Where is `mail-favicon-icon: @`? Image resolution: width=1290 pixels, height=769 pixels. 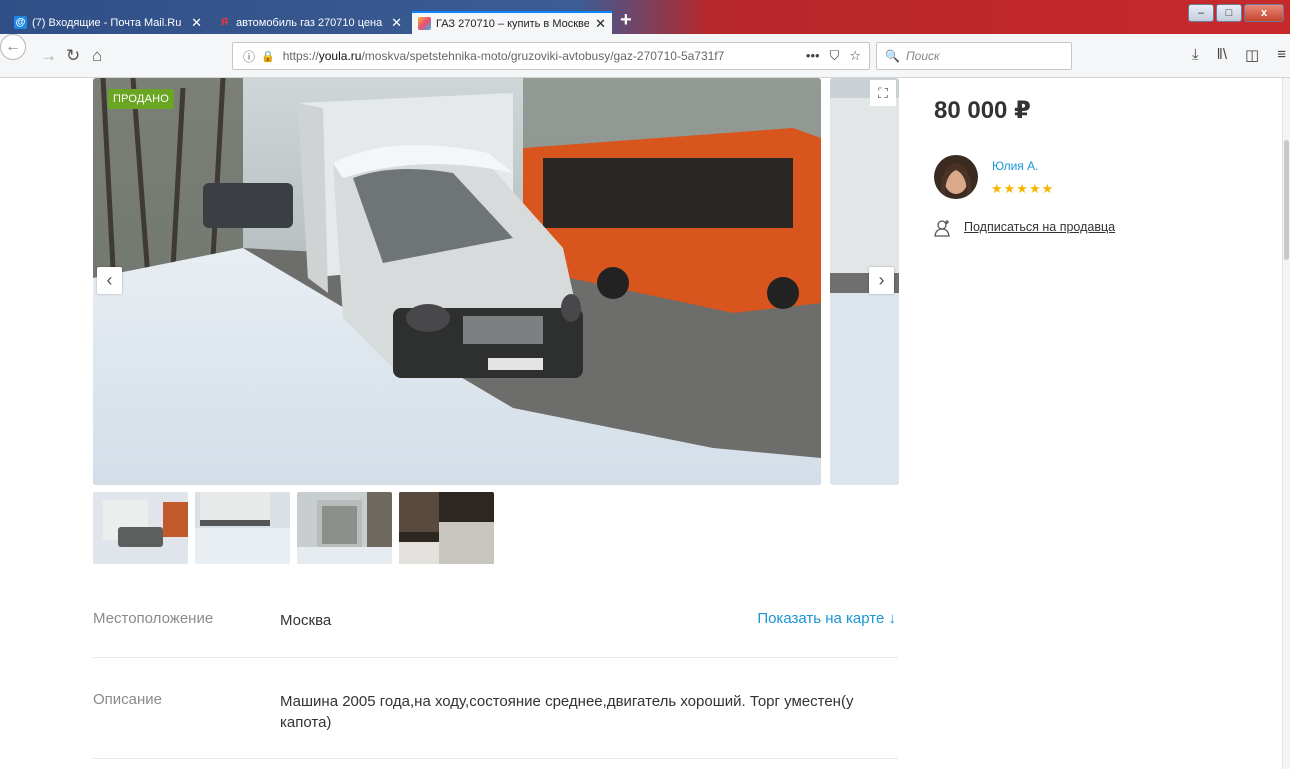
mail-favicon-icon: @ is located at coordinates (20, 22).